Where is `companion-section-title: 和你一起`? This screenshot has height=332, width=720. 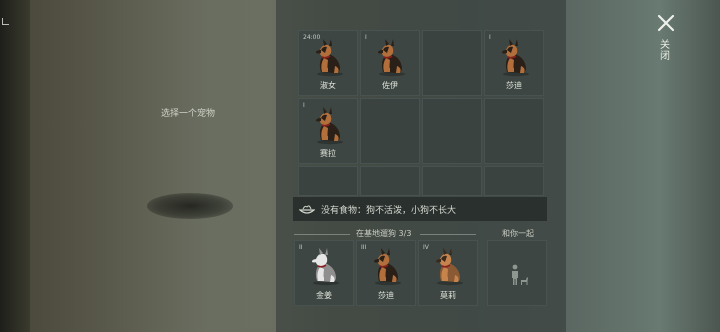
companion-section-title: 和你一起 is located at coordinates (518, 233).